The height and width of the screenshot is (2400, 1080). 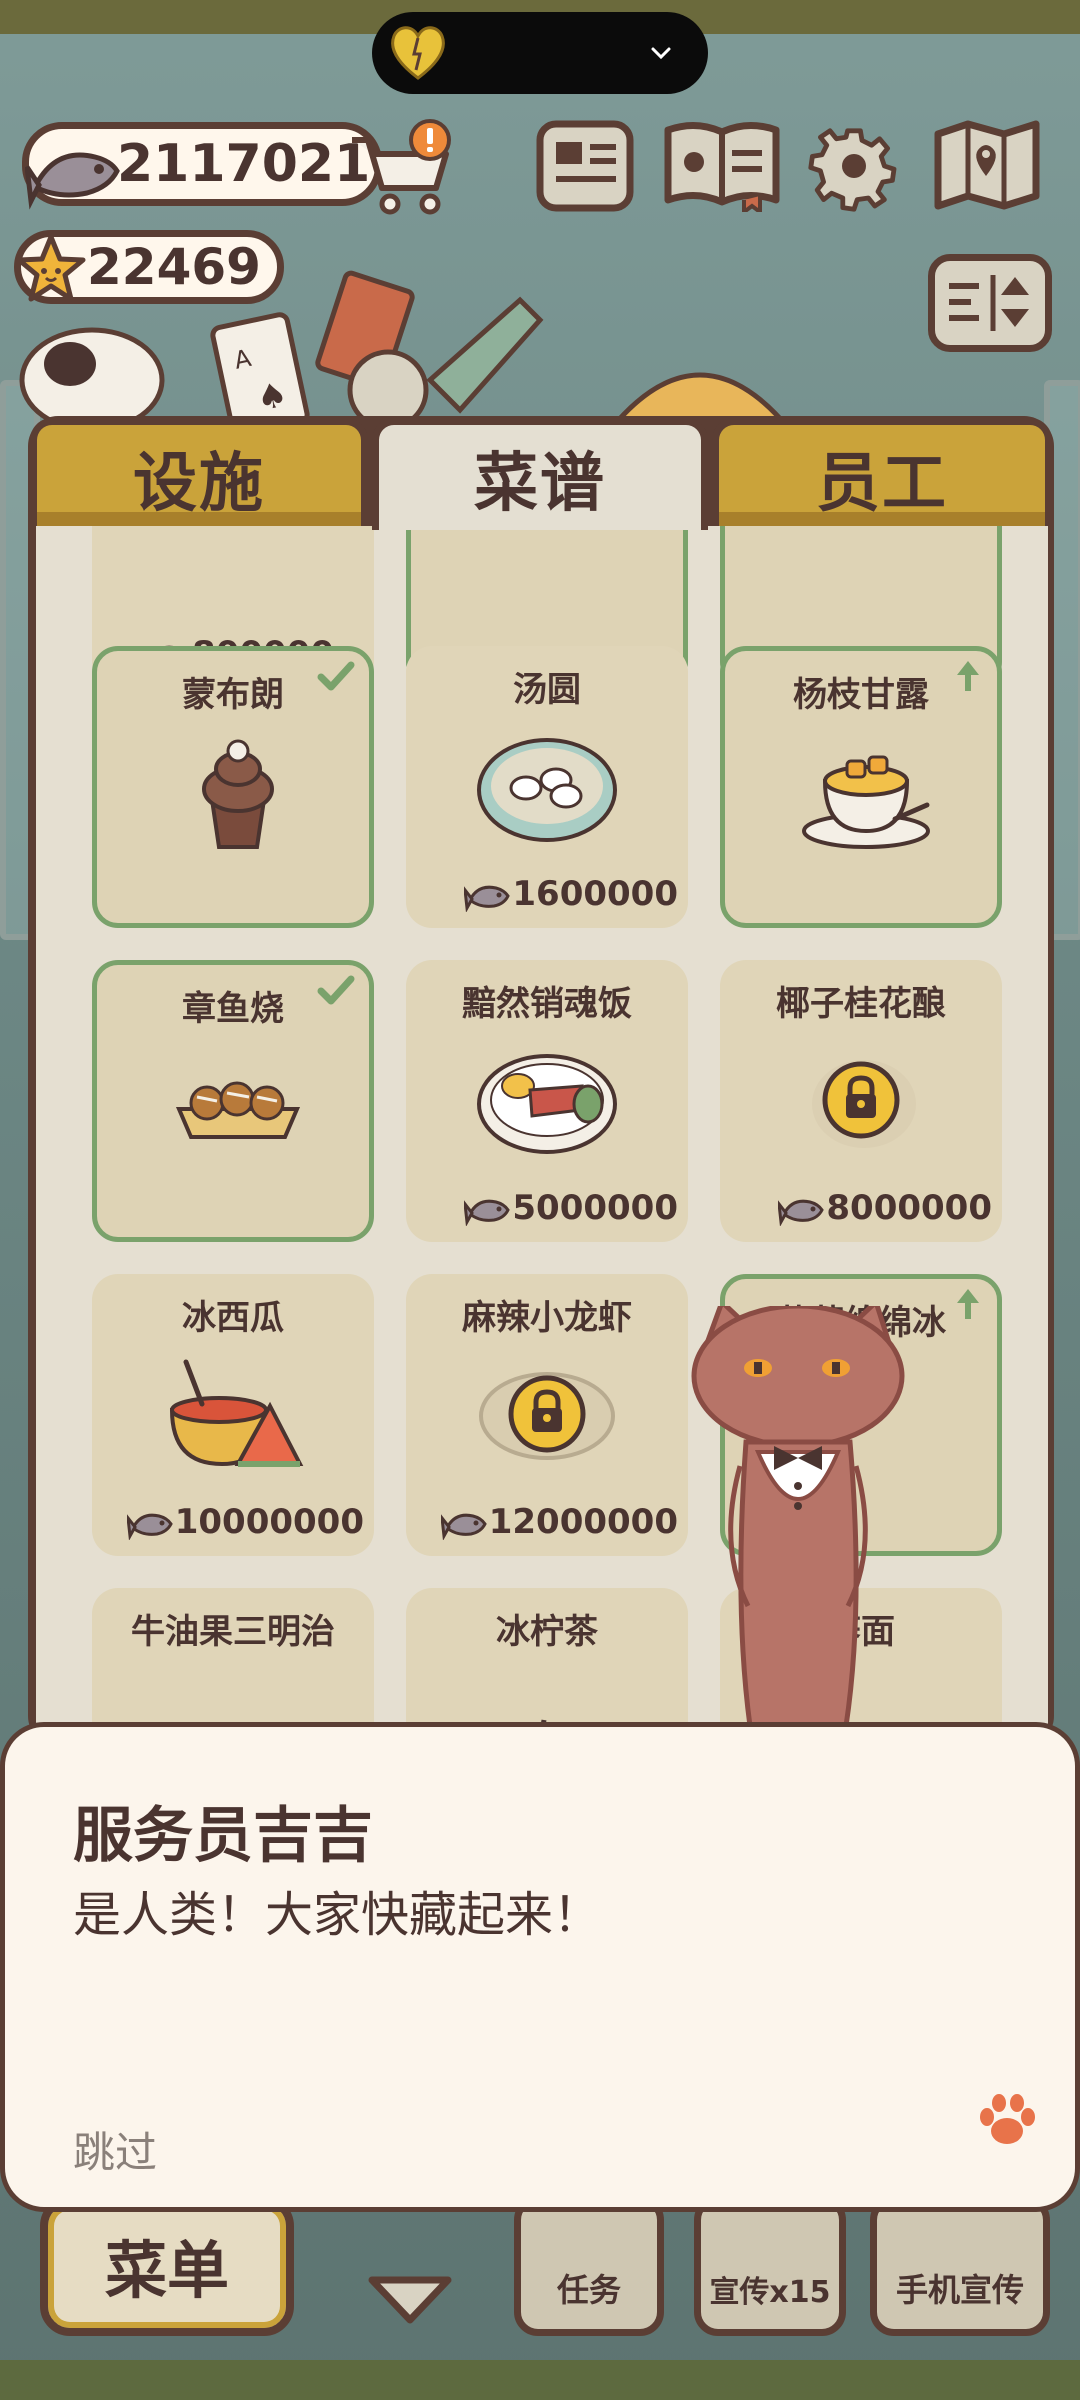 What do you see at coordinates (722, 164) in the screenshot?
I see `recipe-book-button` at bounding box center [722, 164].